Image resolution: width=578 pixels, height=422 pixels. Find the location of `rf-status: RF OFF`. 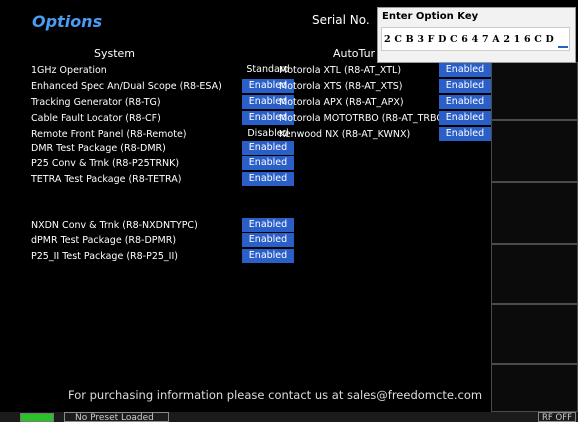

rf-status: RF OFF is located at coordinates (557, 417).